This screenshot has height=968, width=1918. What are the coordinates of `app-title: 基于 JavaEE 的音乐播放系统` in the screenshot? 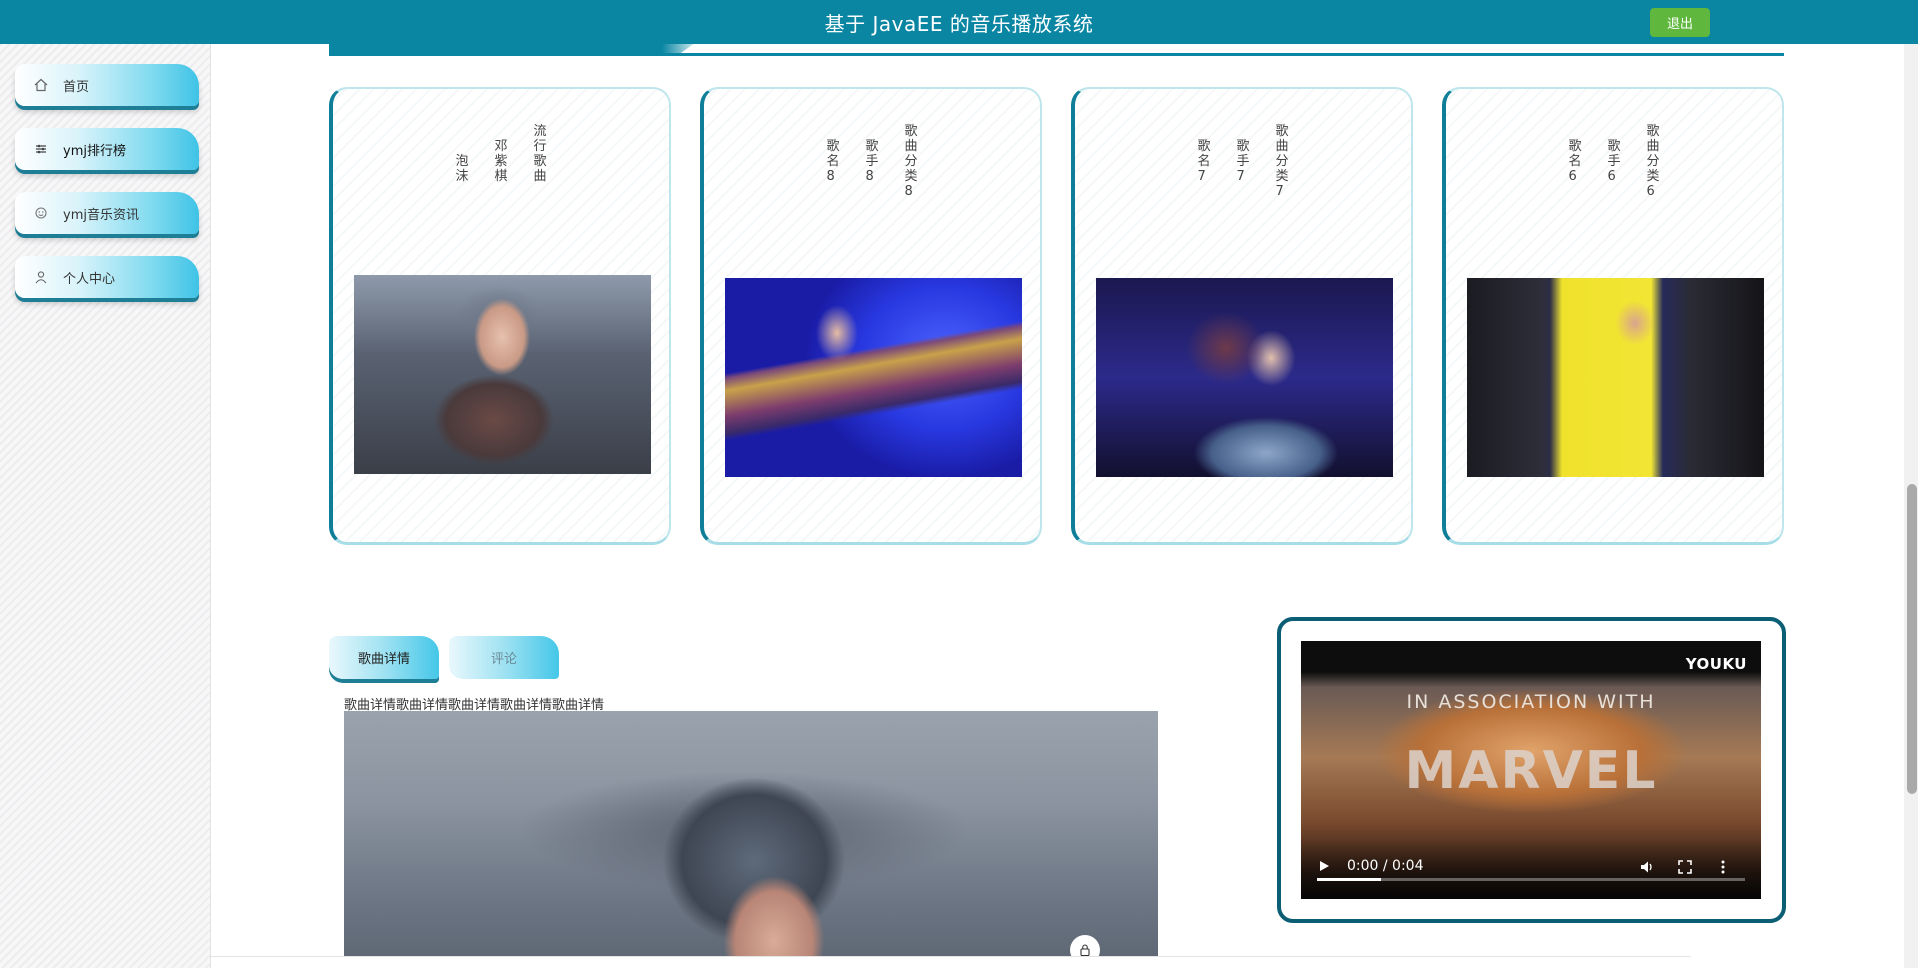 It's located at (959, 23).